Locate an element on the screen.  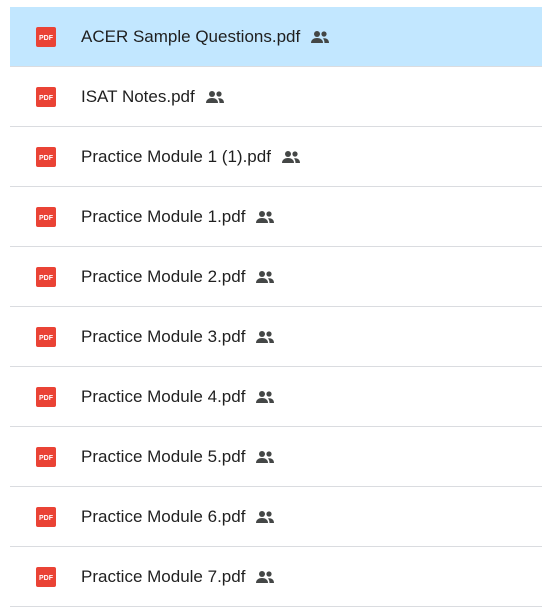
file-row: PDF Practice Module 7.pdf is located at coordinates (276, 577).